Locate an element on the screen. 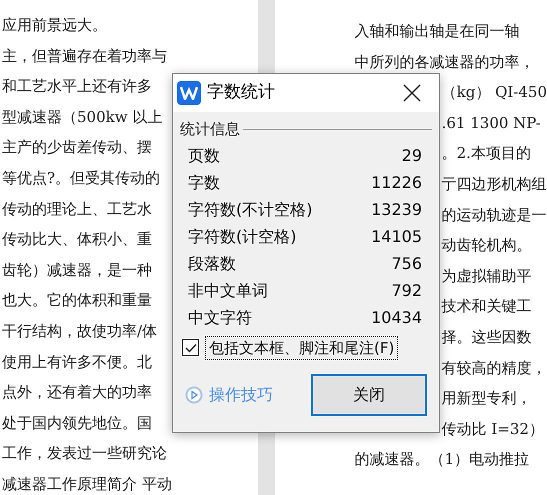 Image resolution: width=547 pixels, height=495 pixels. dialog-title: 字数统计 is located at coordinates (241, 92).